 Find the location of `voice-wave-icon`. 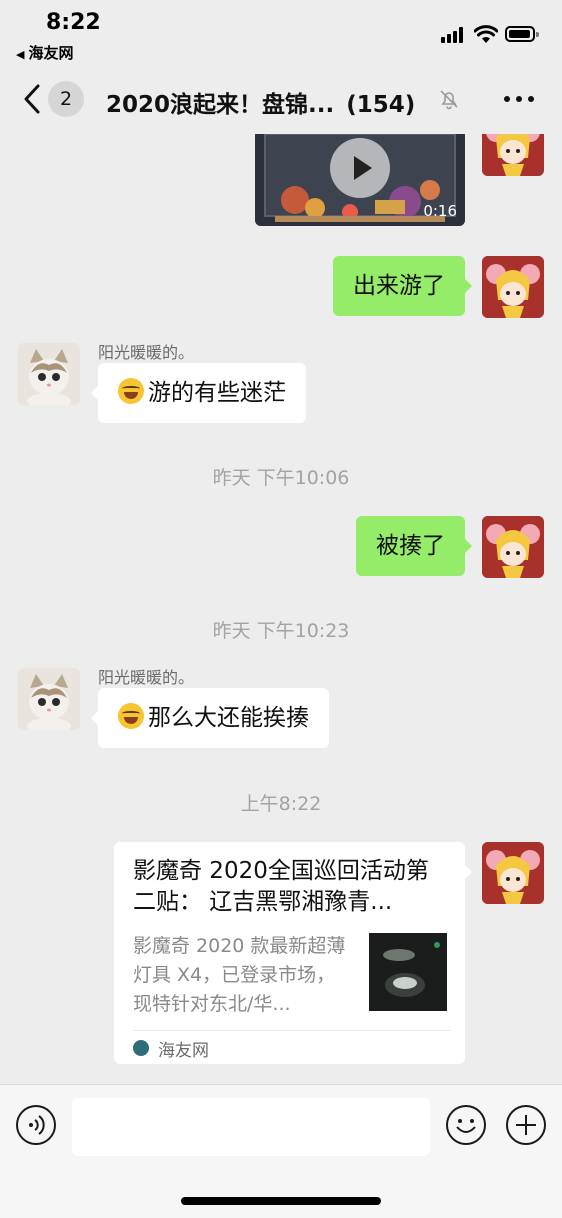

voice-wave-icon is located at coordinates (37, 1125).